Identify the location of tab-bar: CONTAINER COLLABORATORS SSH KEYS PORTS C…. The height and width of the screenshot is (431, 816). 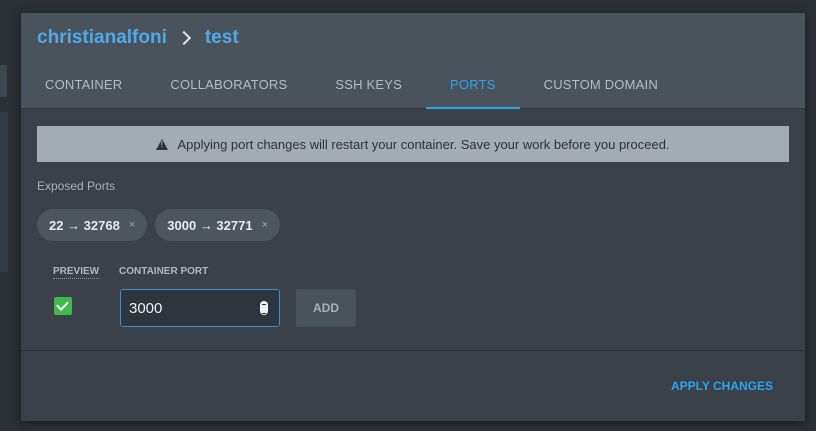
(351, 88).